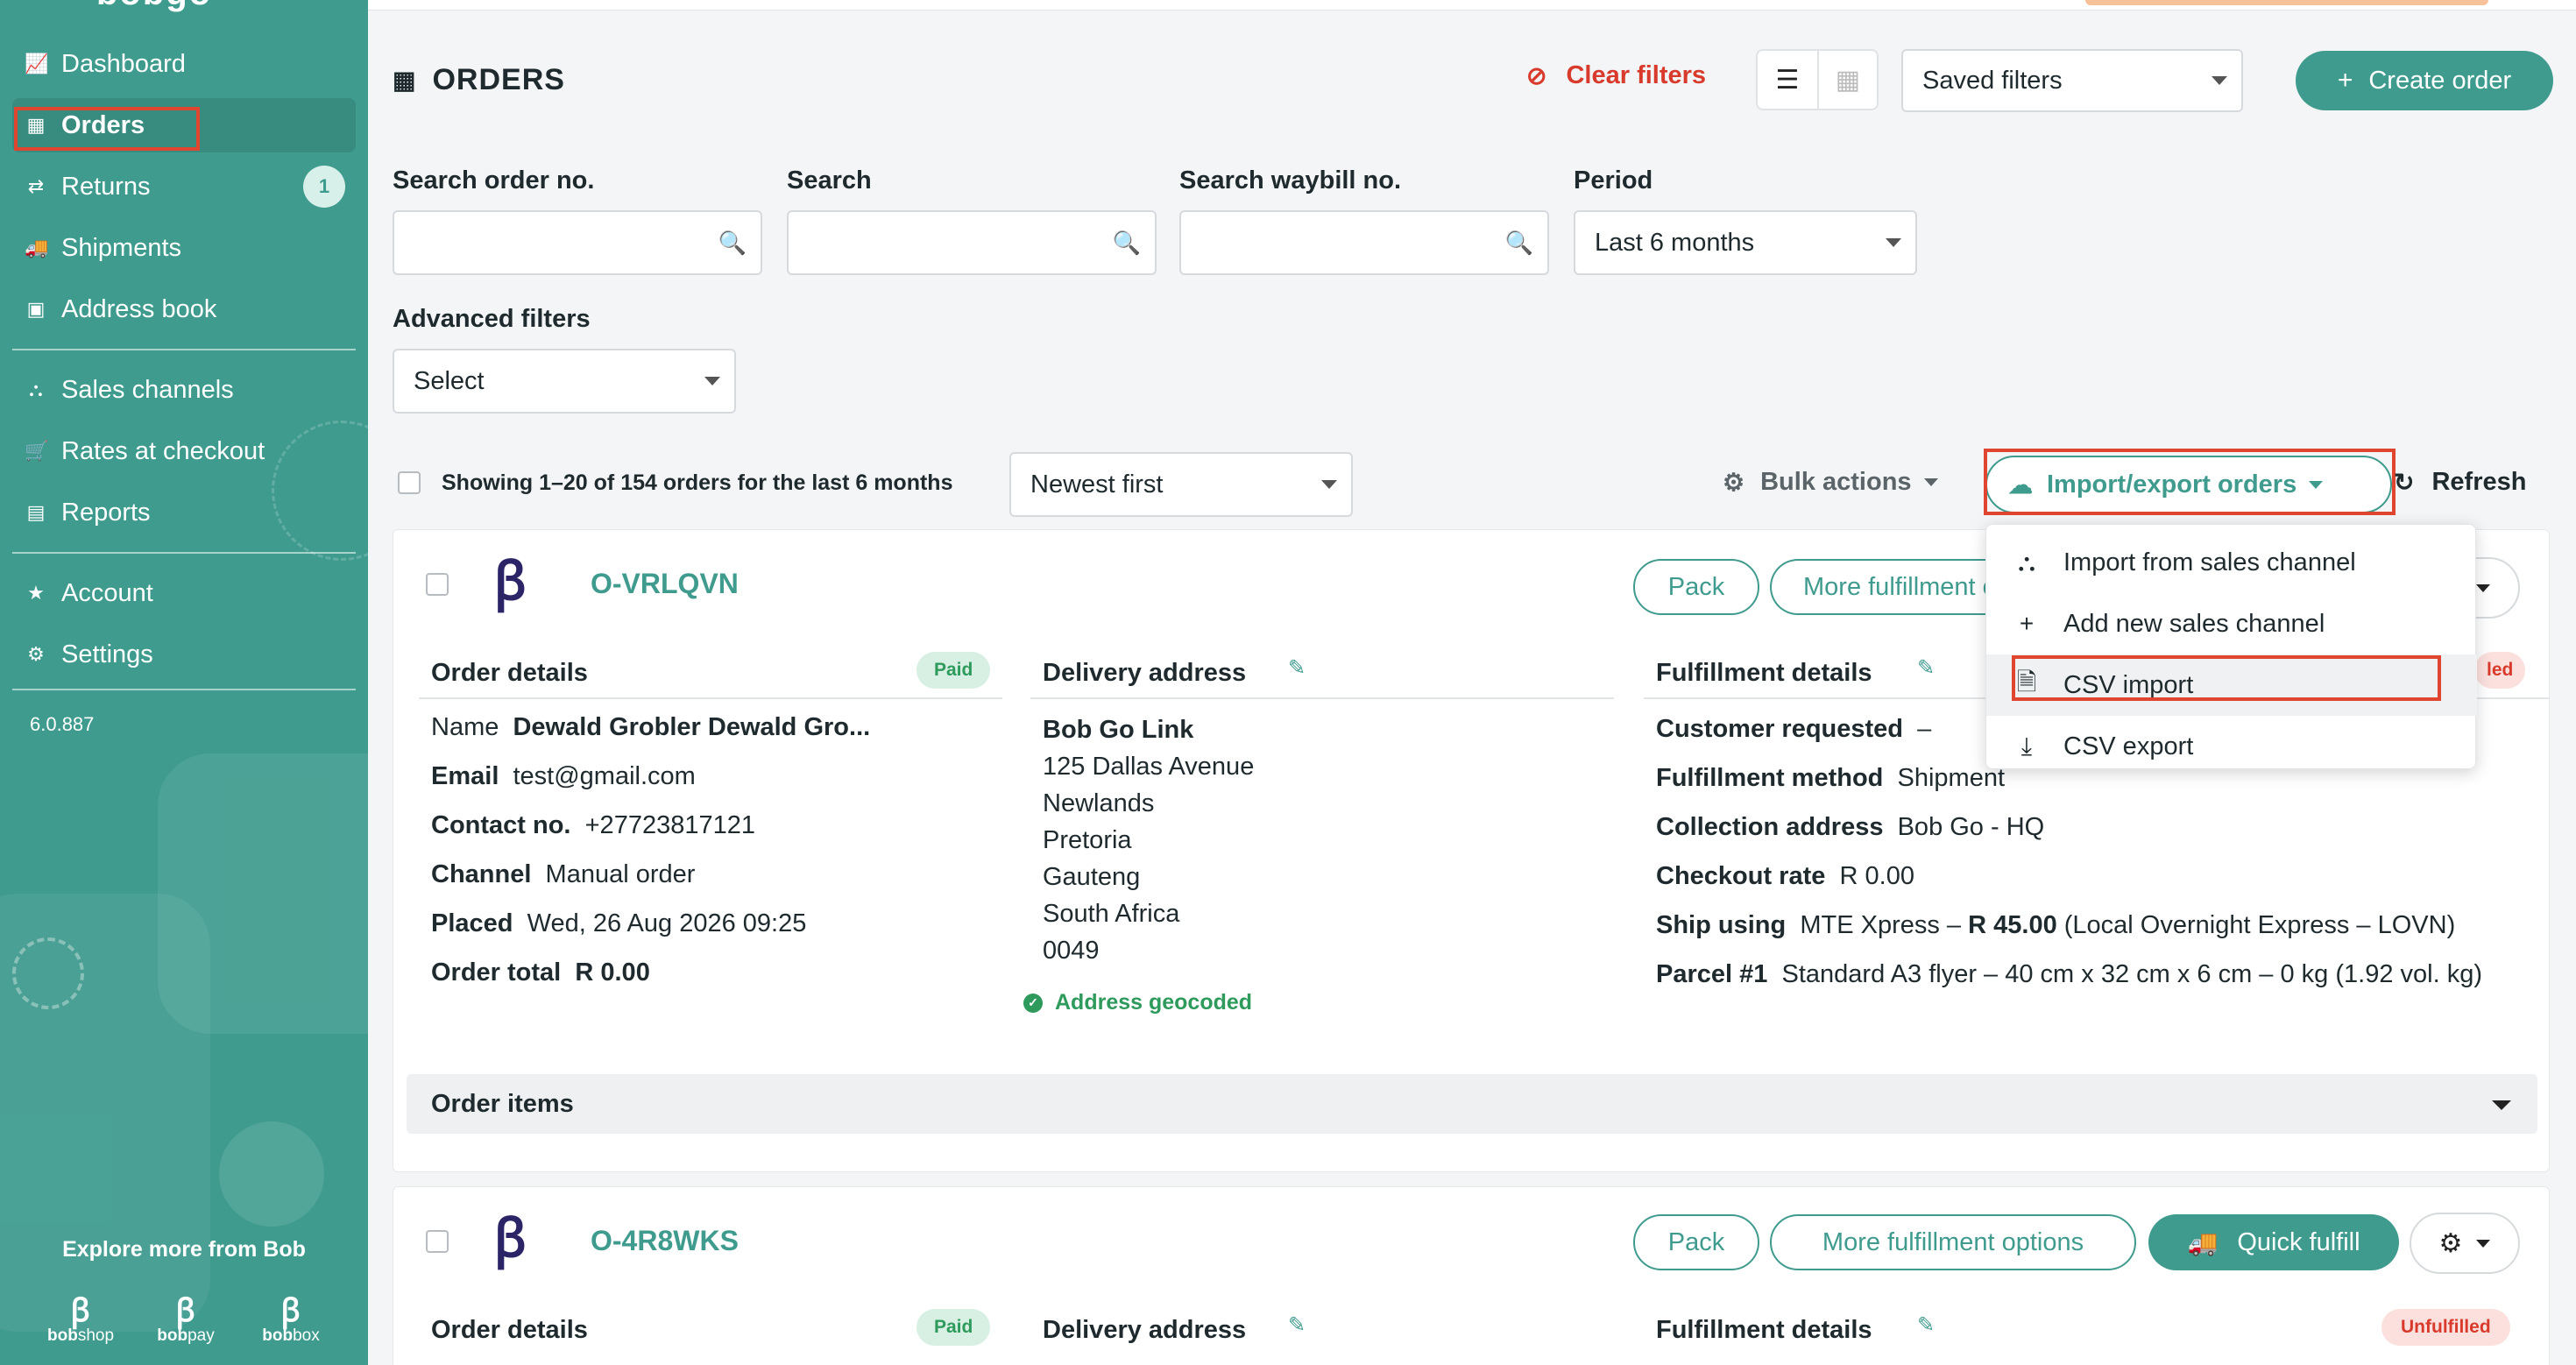 Image resolution: width=2576 pixels, height=1365 pixels. Describe the element at coordinates (1850, 827) in the screenshot. I see `collection-address-row: Collection address Bob Go - HQ` at that location.